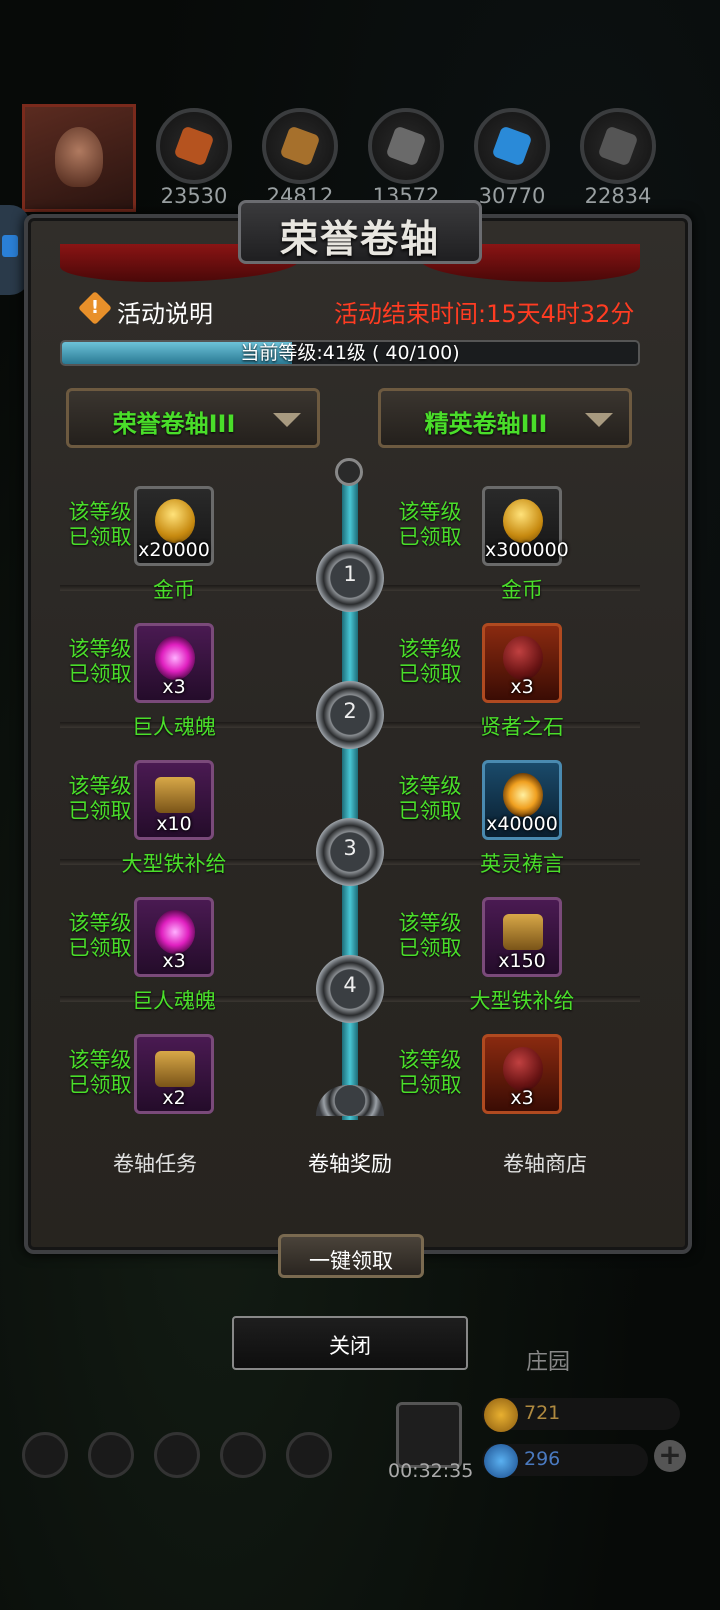 The image size is (720, 1610). I want to click on elite-scroll-select: 精英卷轴III, so click(505, 418).